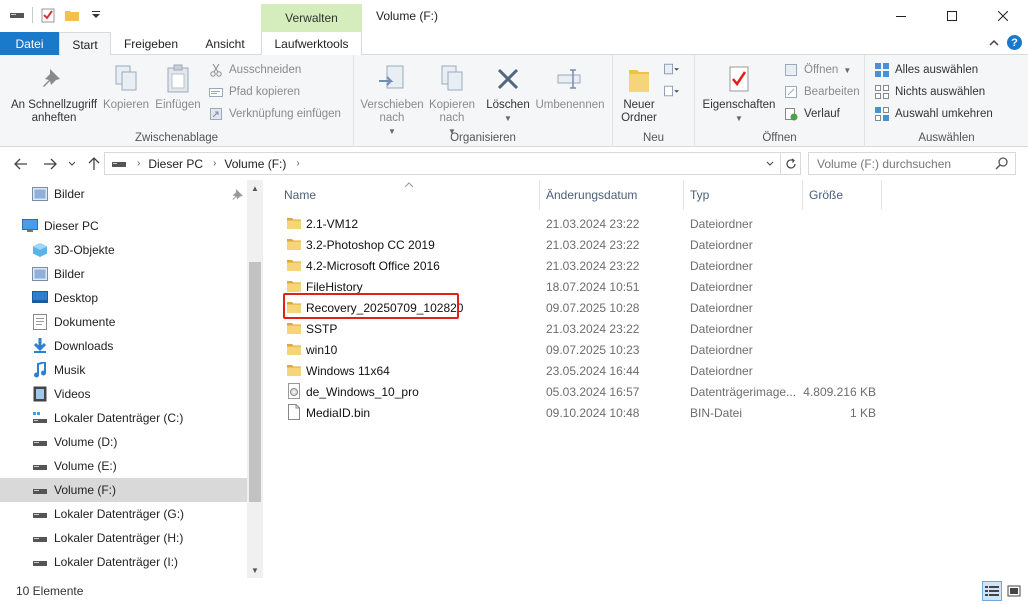 This screenshot has height=605, width=1028. Describe the element at coordinates (721, 245) in the screenshot. I see `file-type: Dateiordner` at that location.